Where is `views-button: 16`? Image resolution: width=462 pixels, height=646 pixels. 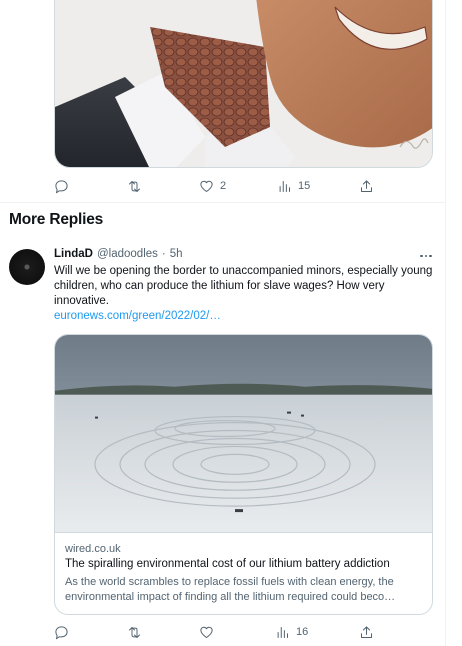 views-button: 16 is located at coordinates (291, 632).